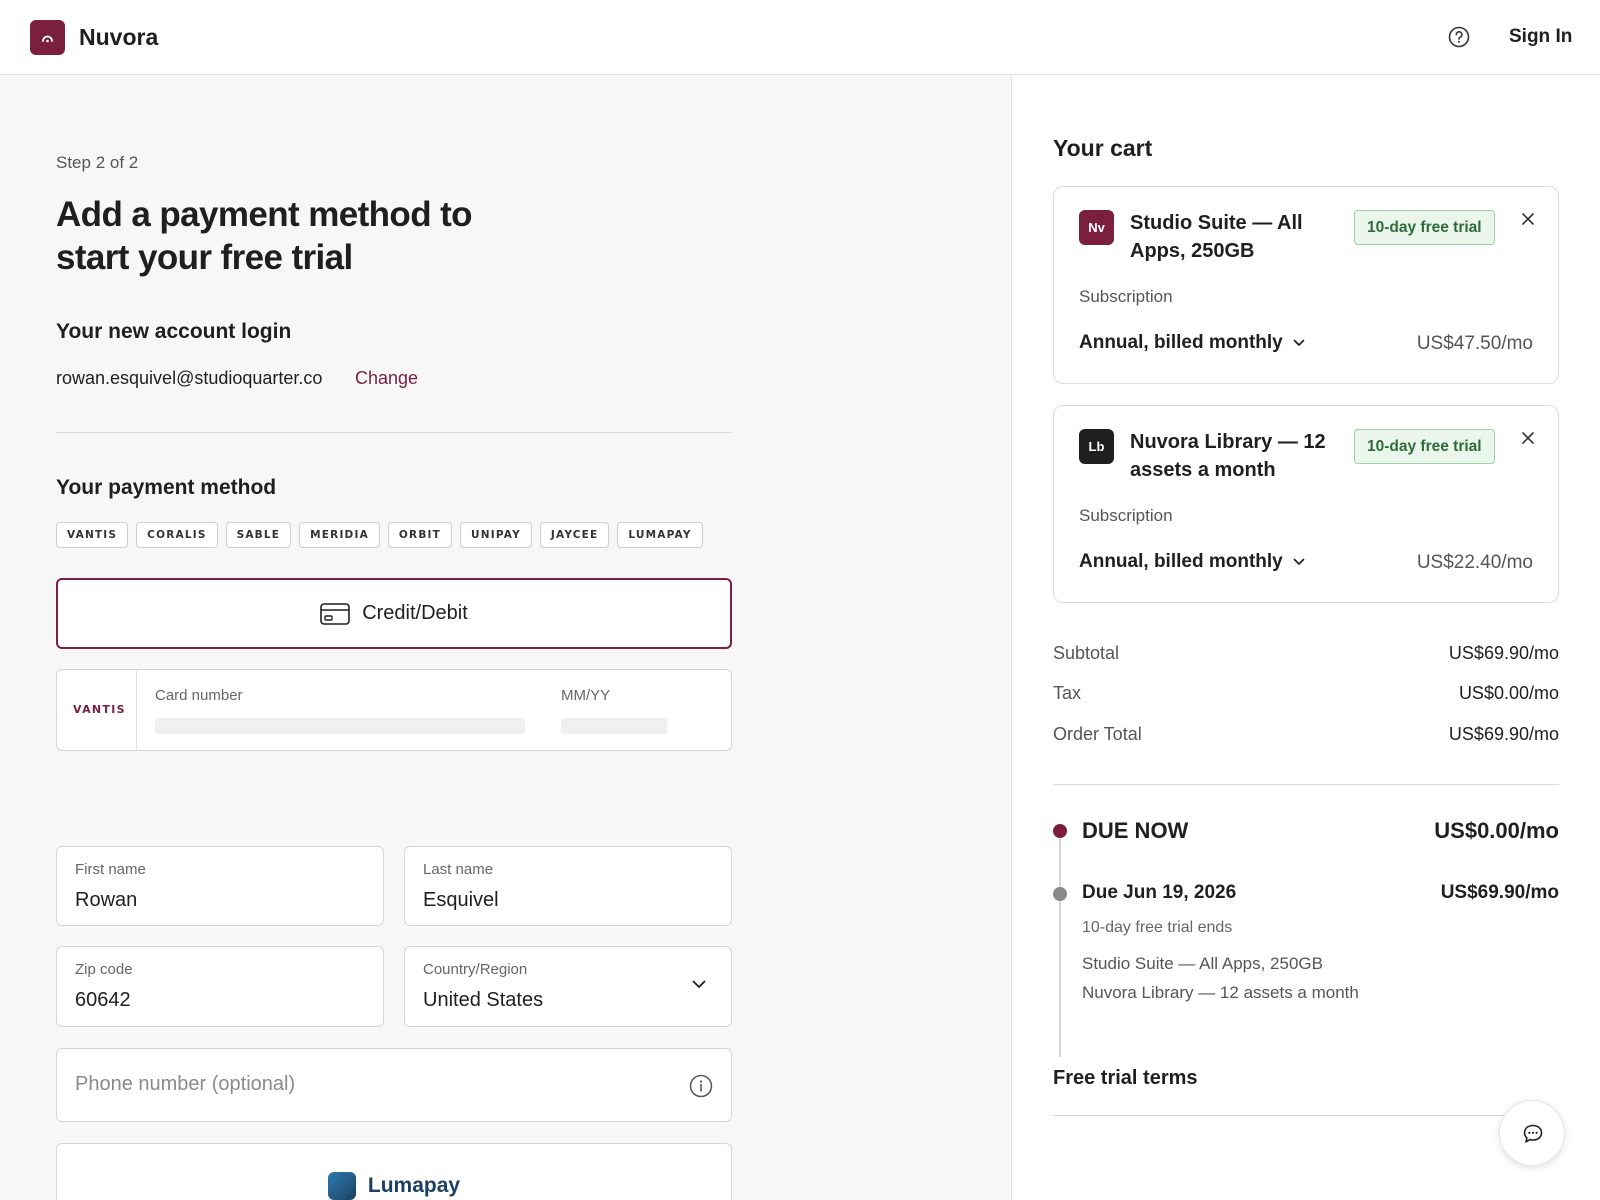 Image resolution: width=1600 pixels, height=1200 pixels. I want to click on lumapay-logo-icon, so click(341, 1185).